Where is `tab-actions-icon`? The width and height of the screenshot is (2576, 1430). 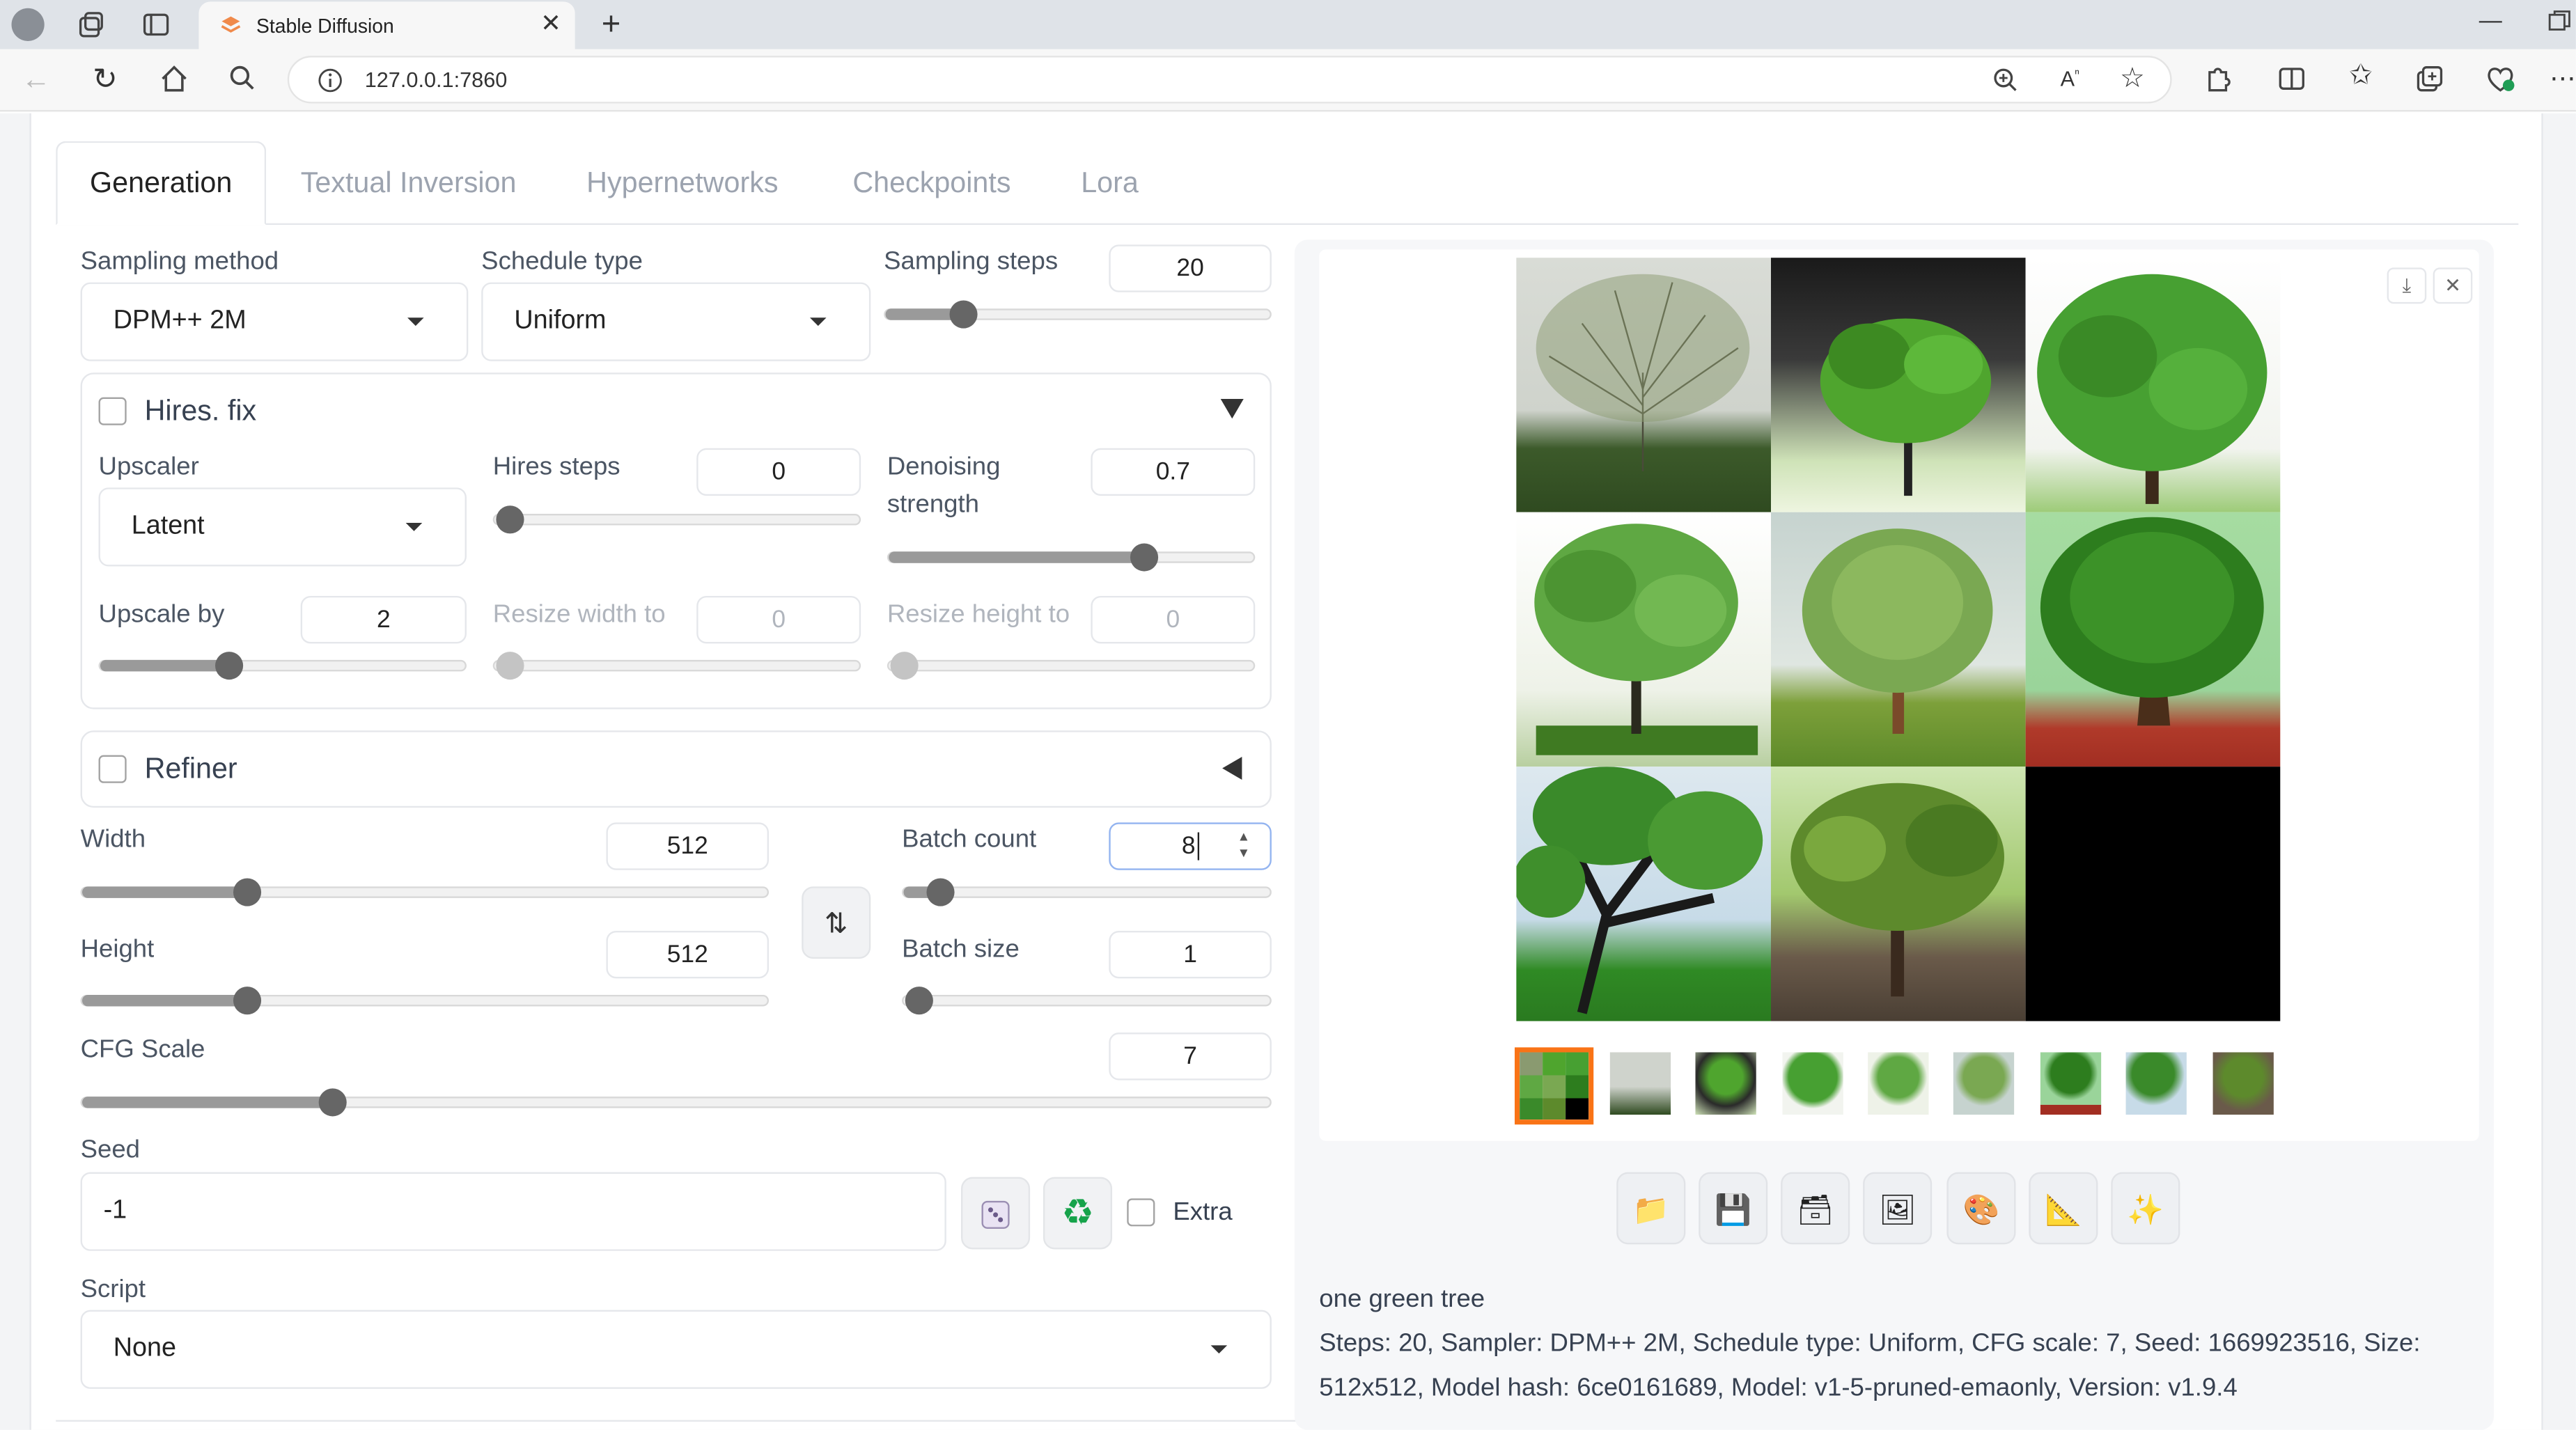 tab-actions-icon is located at coordinates (156, 24).